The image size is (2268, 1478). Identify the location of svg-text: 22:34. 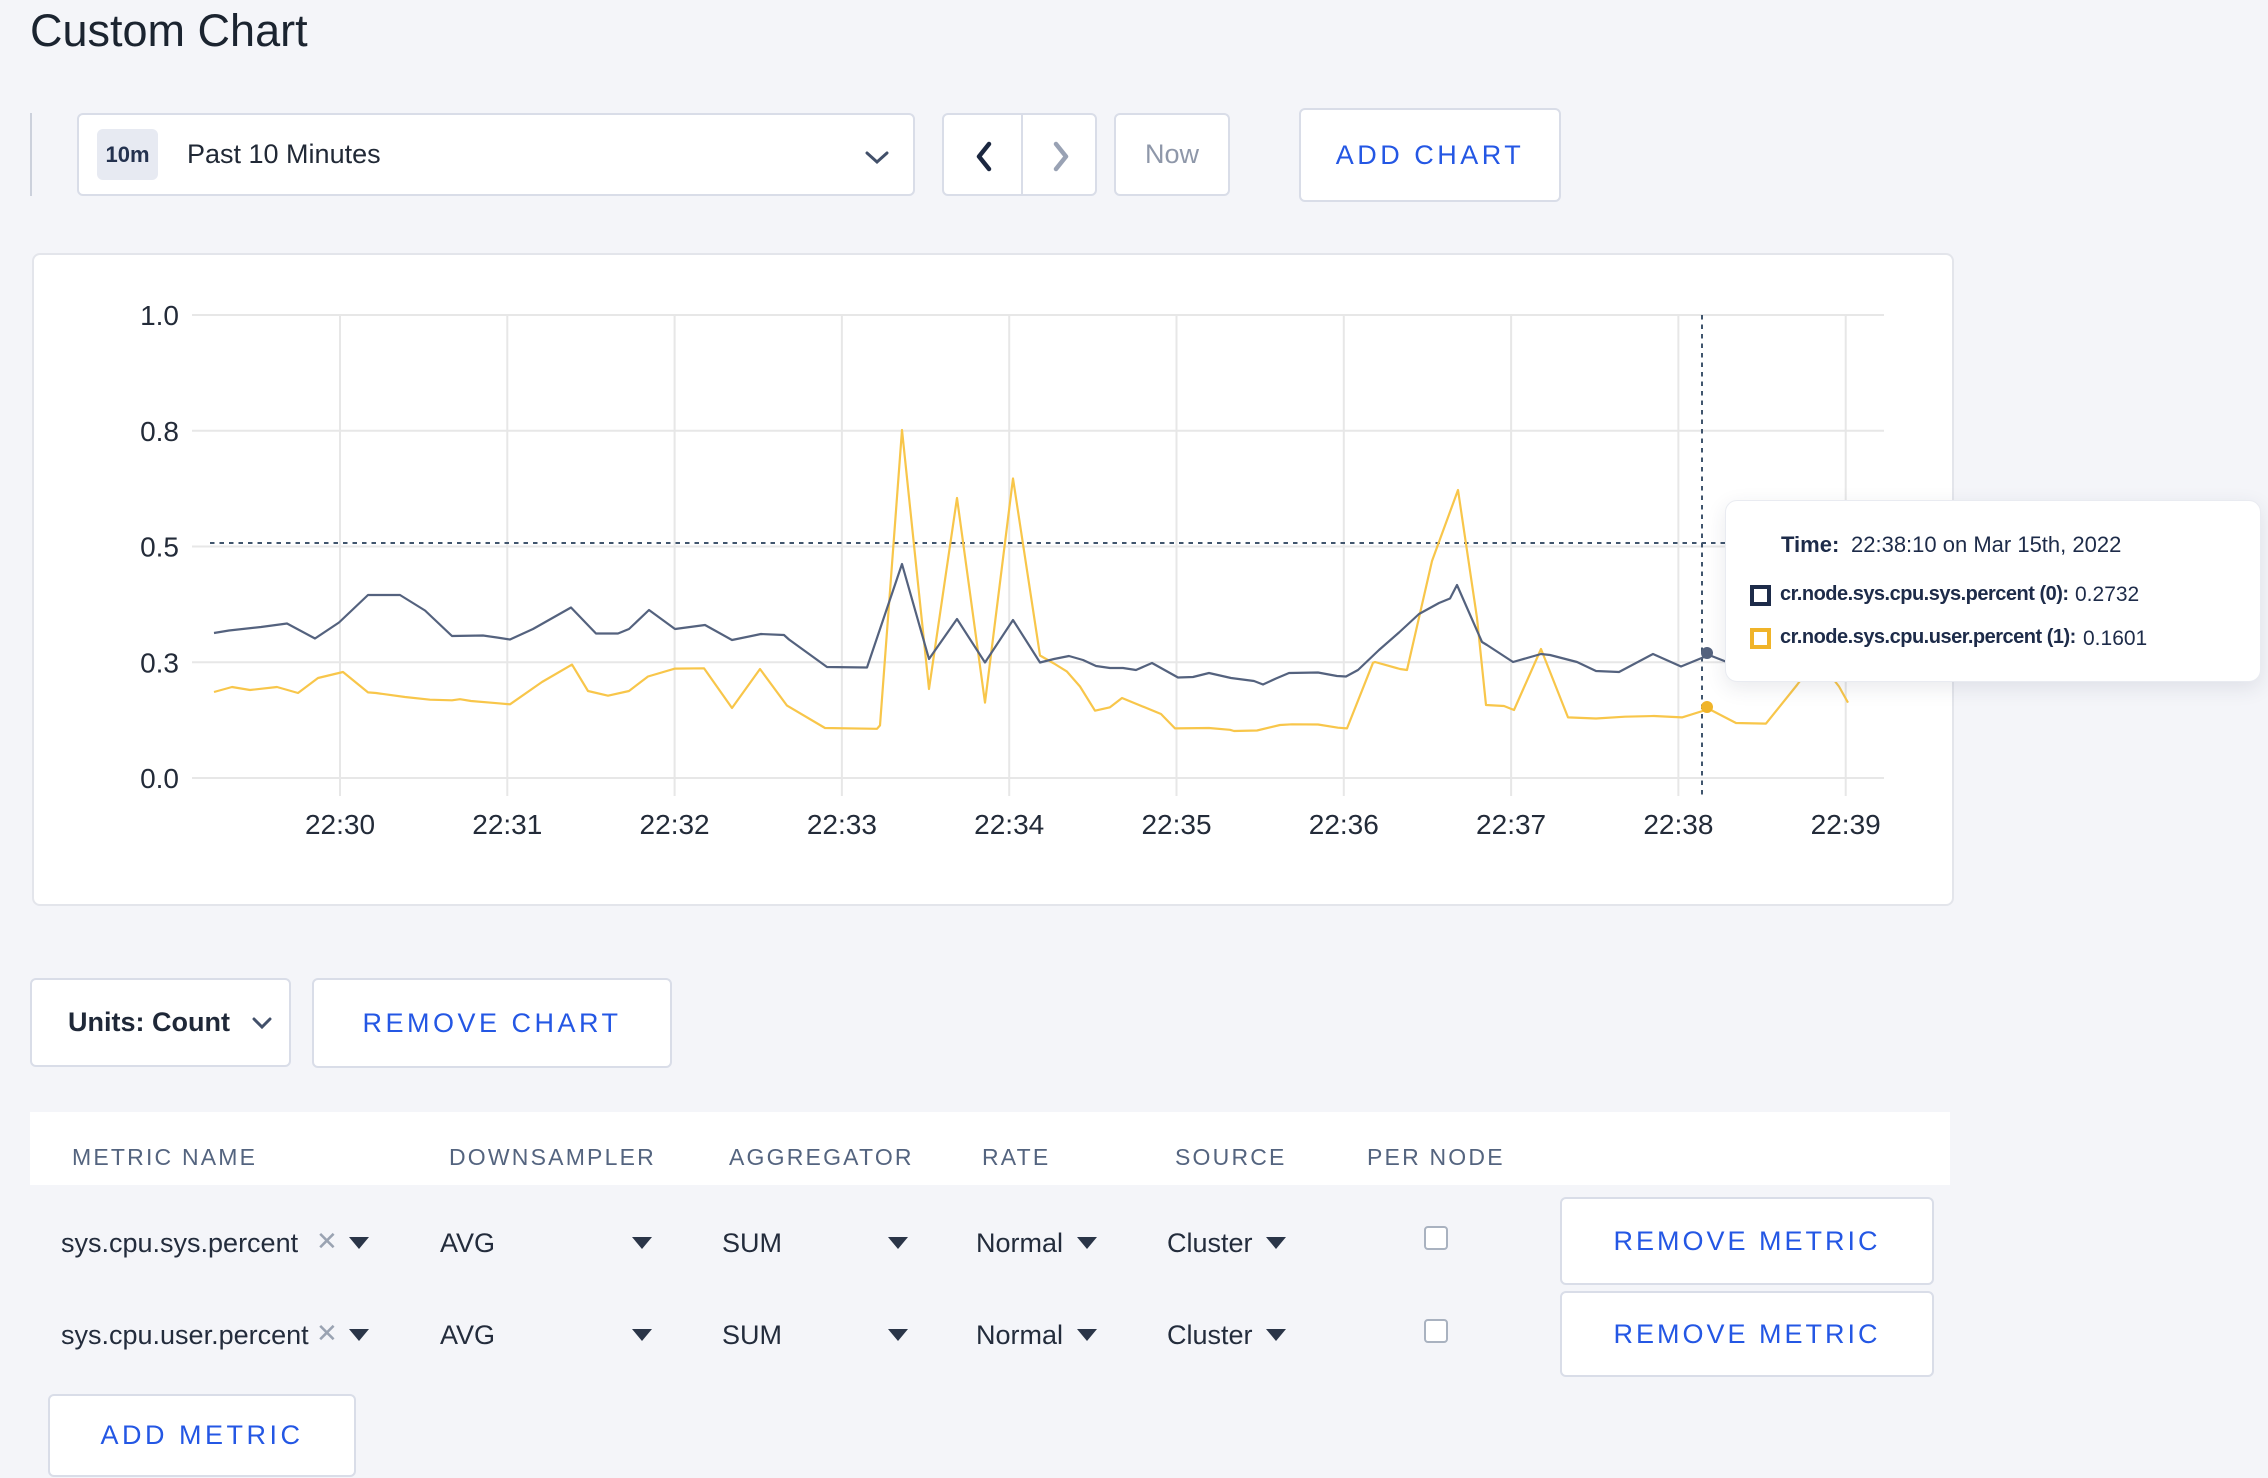
(1009, 824).